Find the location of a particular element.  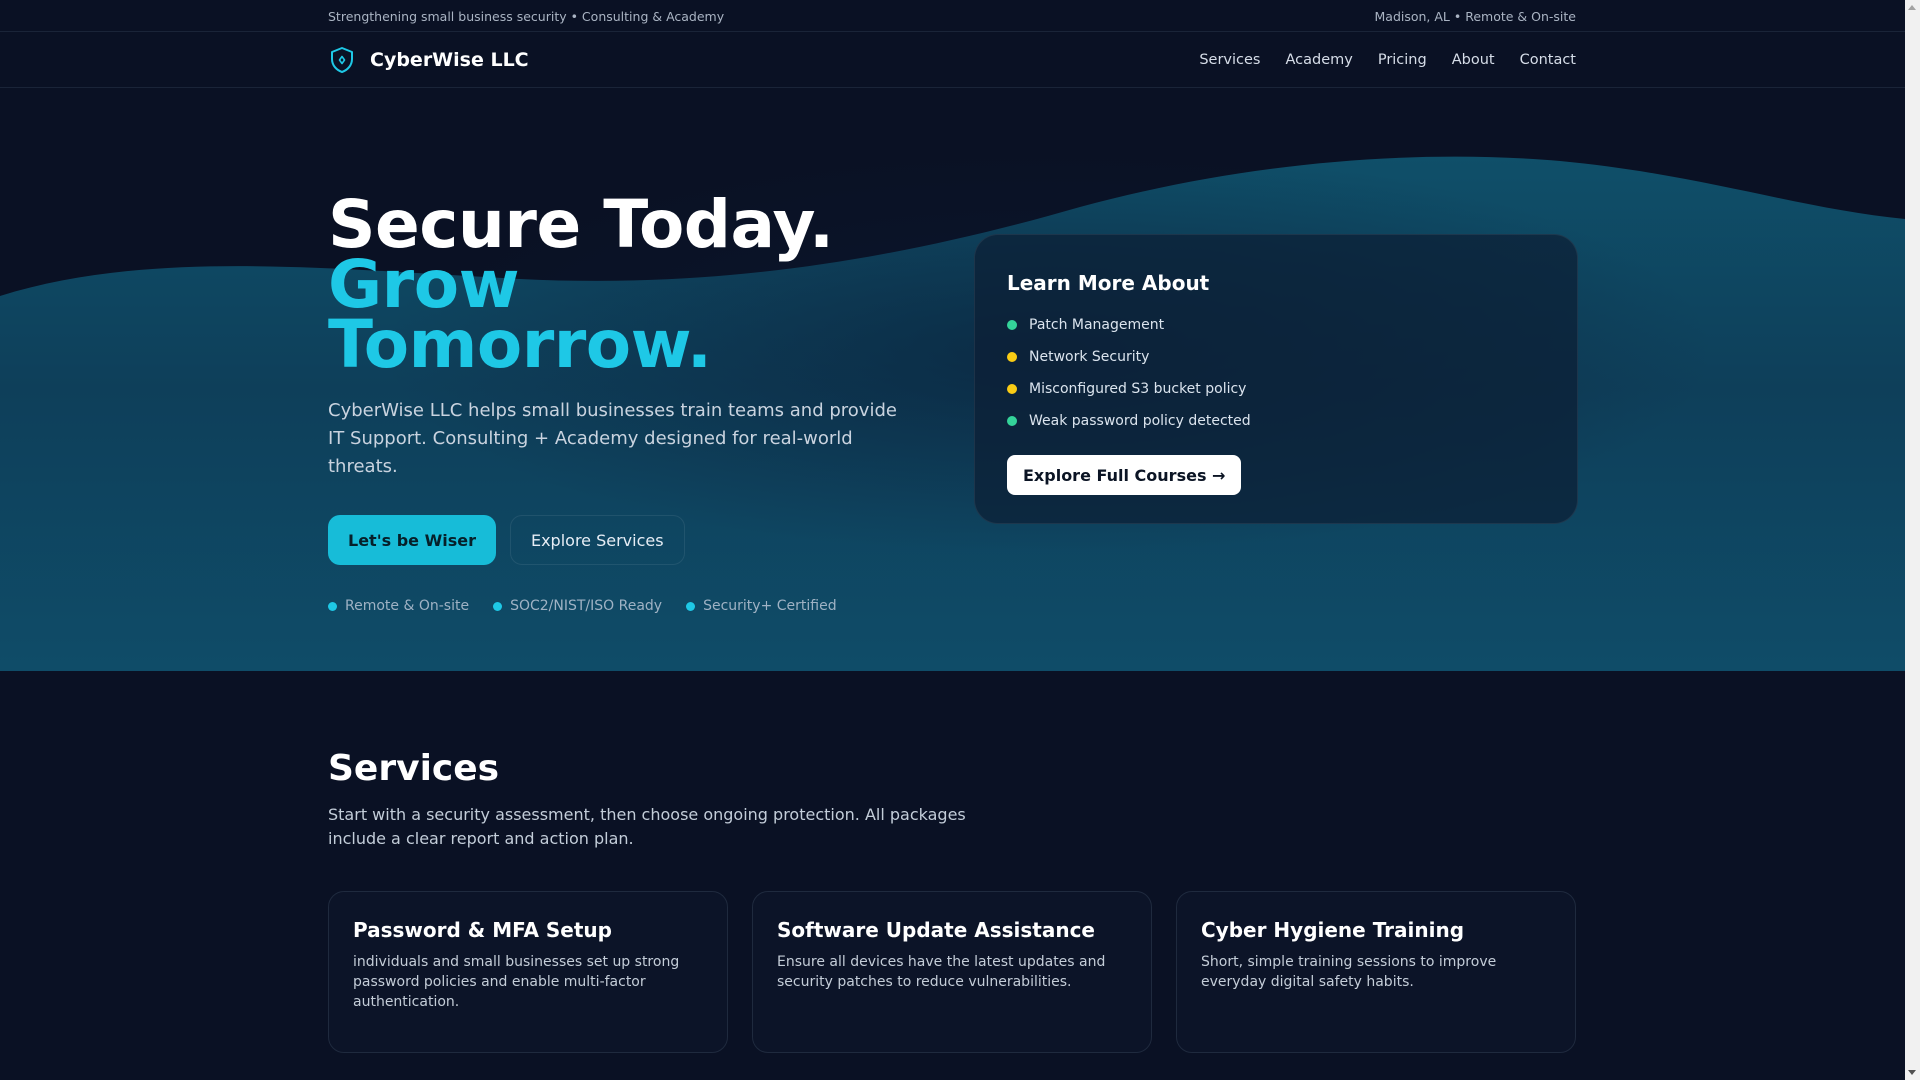

service-card-title: Software Update Assistance is located at coordinates (936, 930).